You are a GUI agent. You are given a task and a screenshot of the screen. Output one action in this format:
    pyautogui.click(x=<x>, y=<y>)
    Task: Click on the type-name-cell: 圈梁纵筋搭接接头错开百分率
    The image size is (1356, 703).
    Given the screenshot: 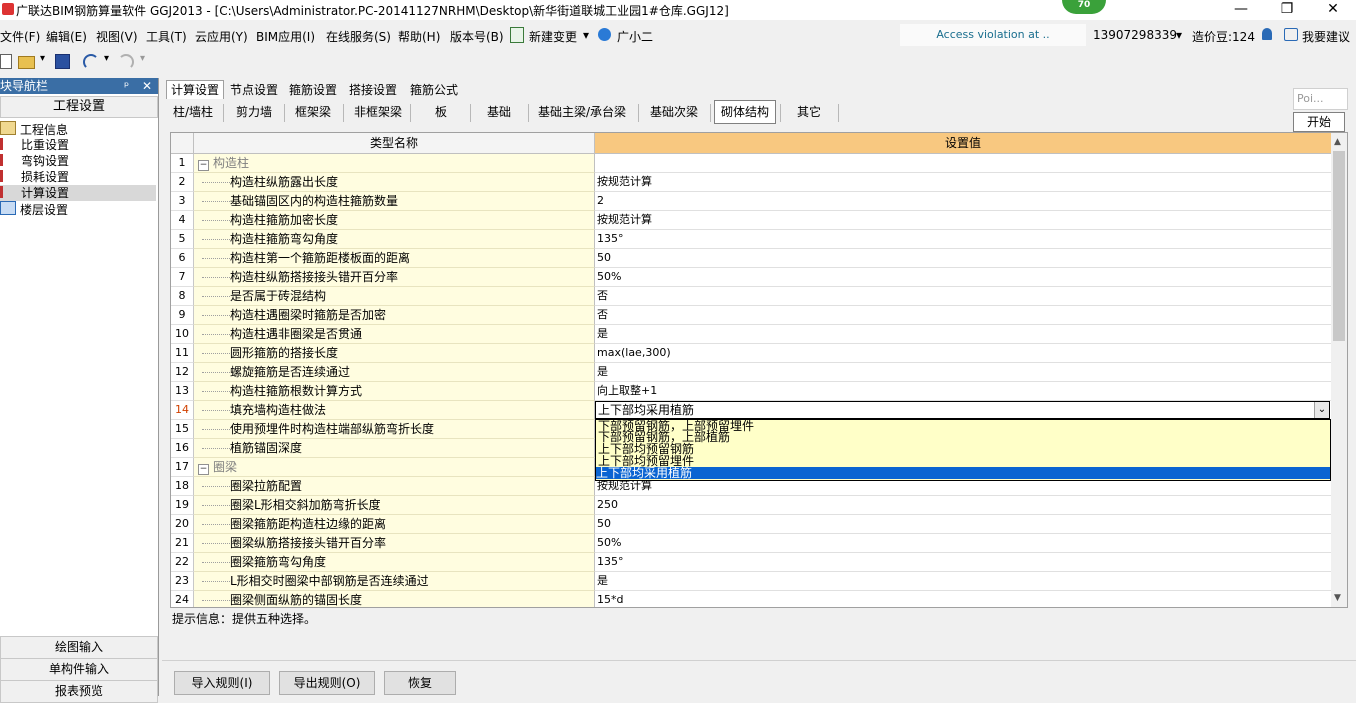 What is the action you would take?
    pyautogui.click(x=394, y=543)
    